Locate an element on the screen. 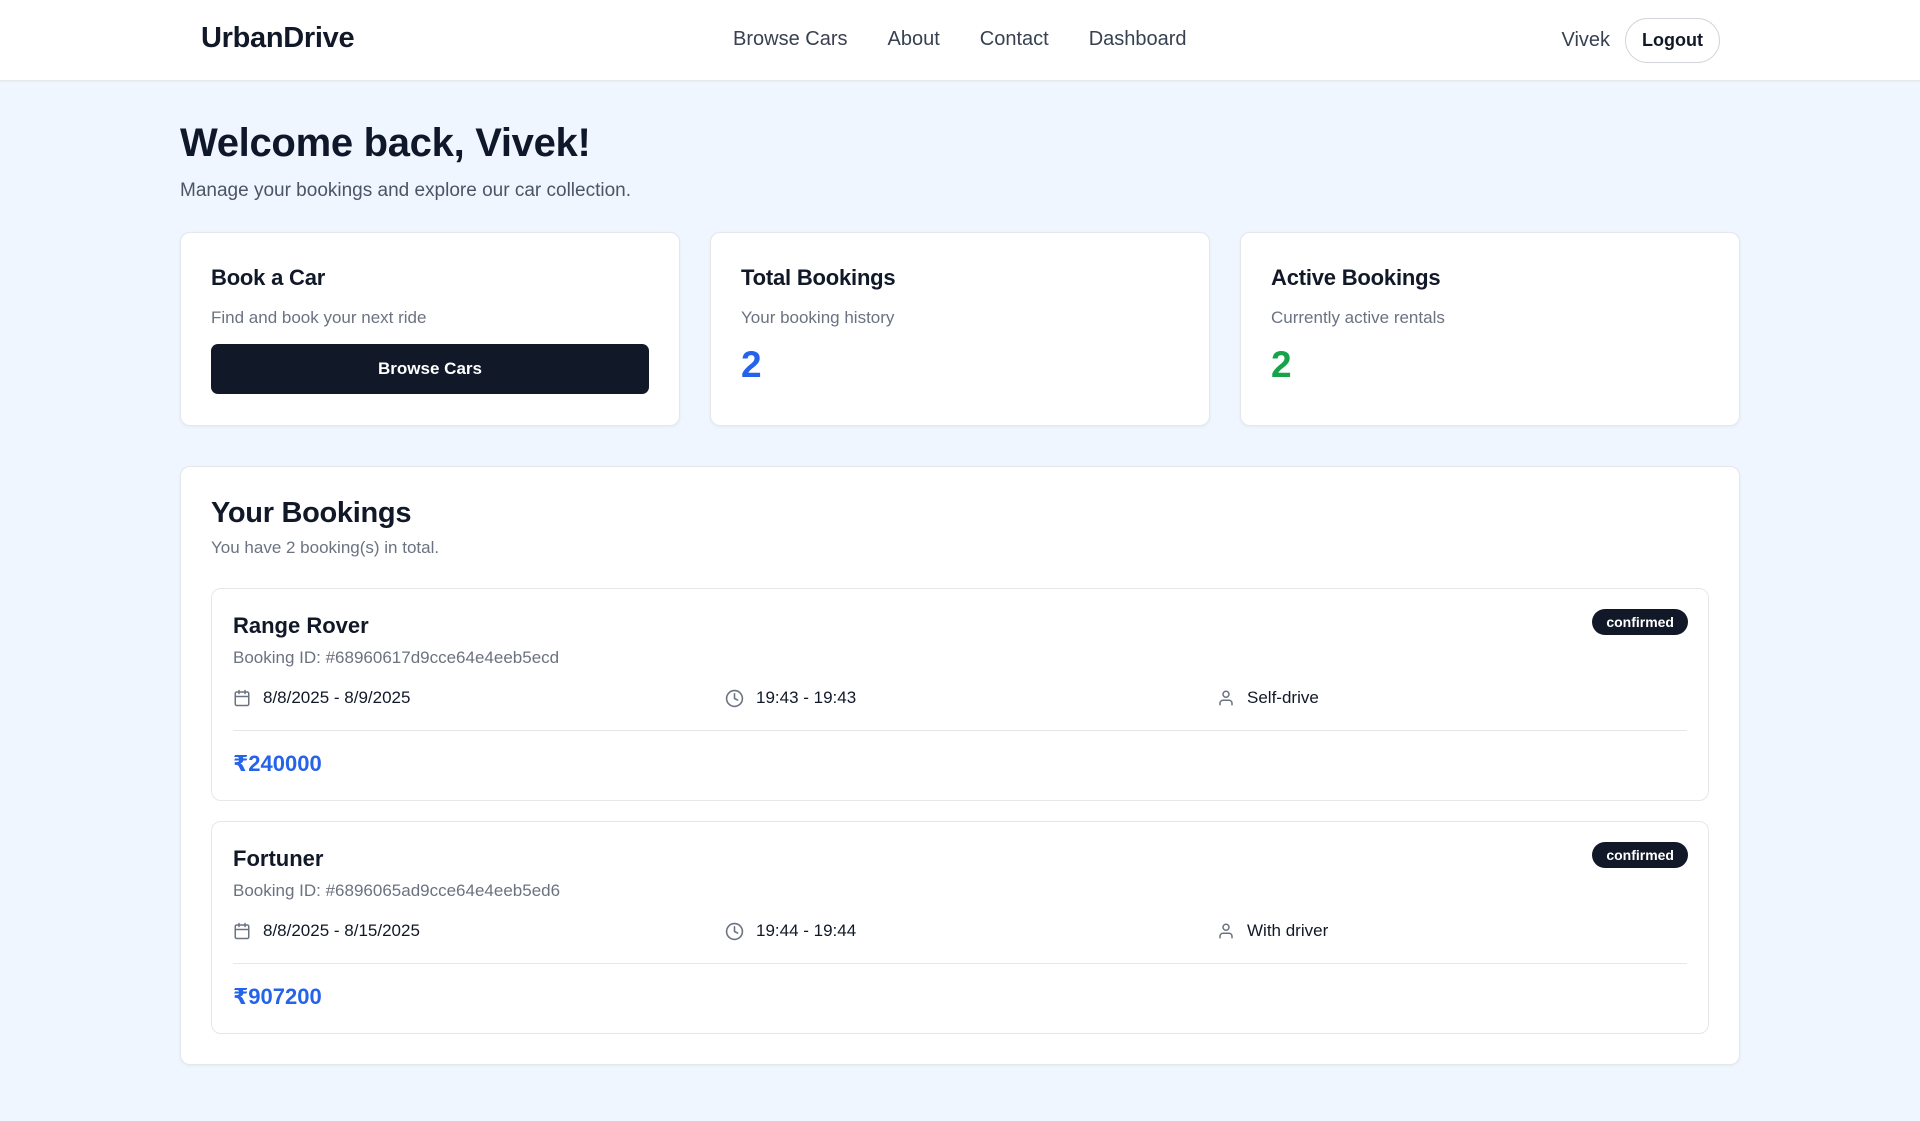 The width and height of the screenshot is (1920, 1121). dates-text: 8/8/2025 - 8/15/2025 is located at coordinates (341, 930).